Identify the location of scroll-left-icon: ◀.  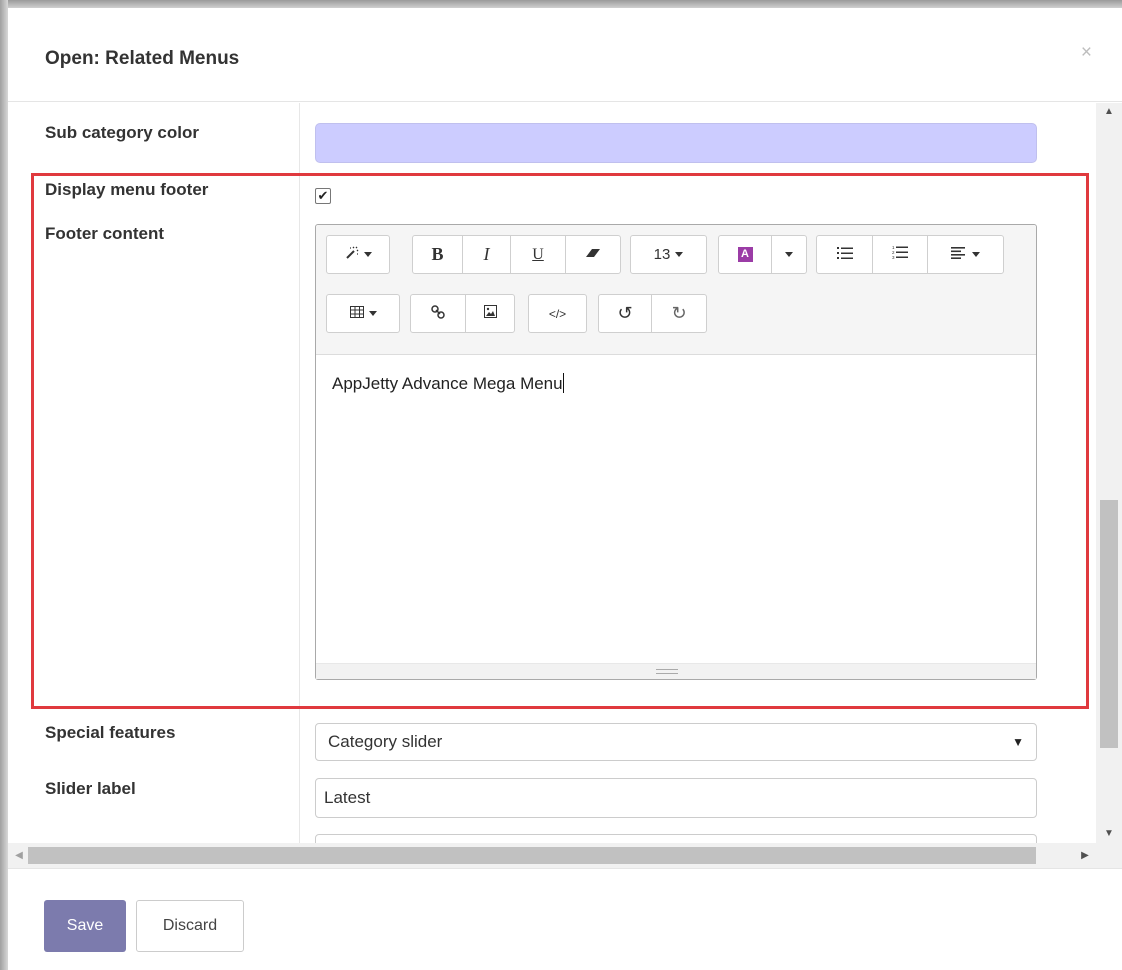
(19, 855).